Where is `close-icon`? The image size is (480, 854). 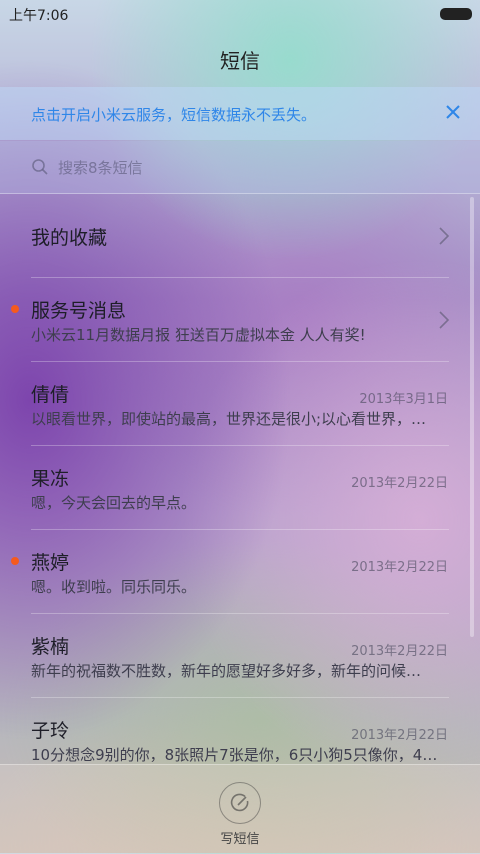 close-icon is located at coordinates (453, 112).